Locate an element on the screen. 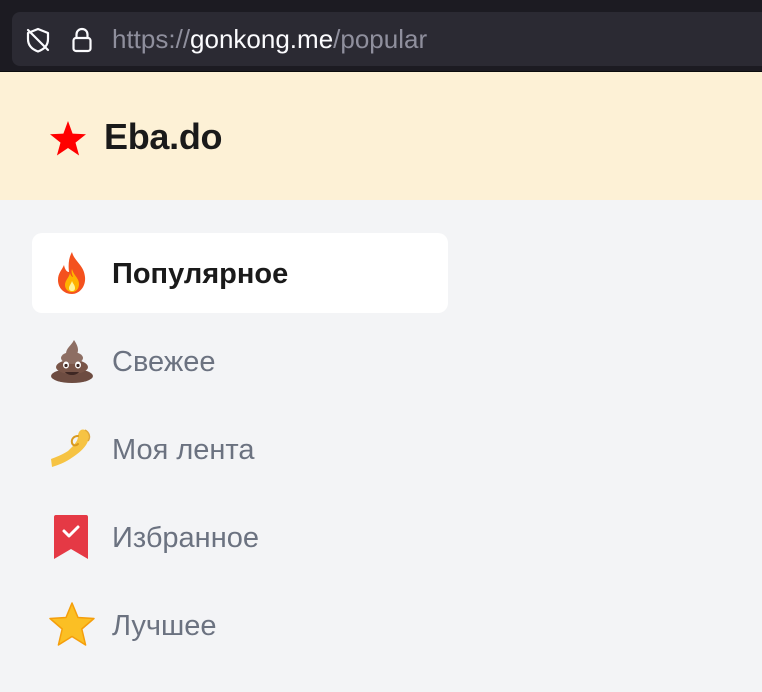 The width and height of the screenshot is (762, 692). browser-toolbar: https://gonkong.me/popular is located at coordinates (381, 36).